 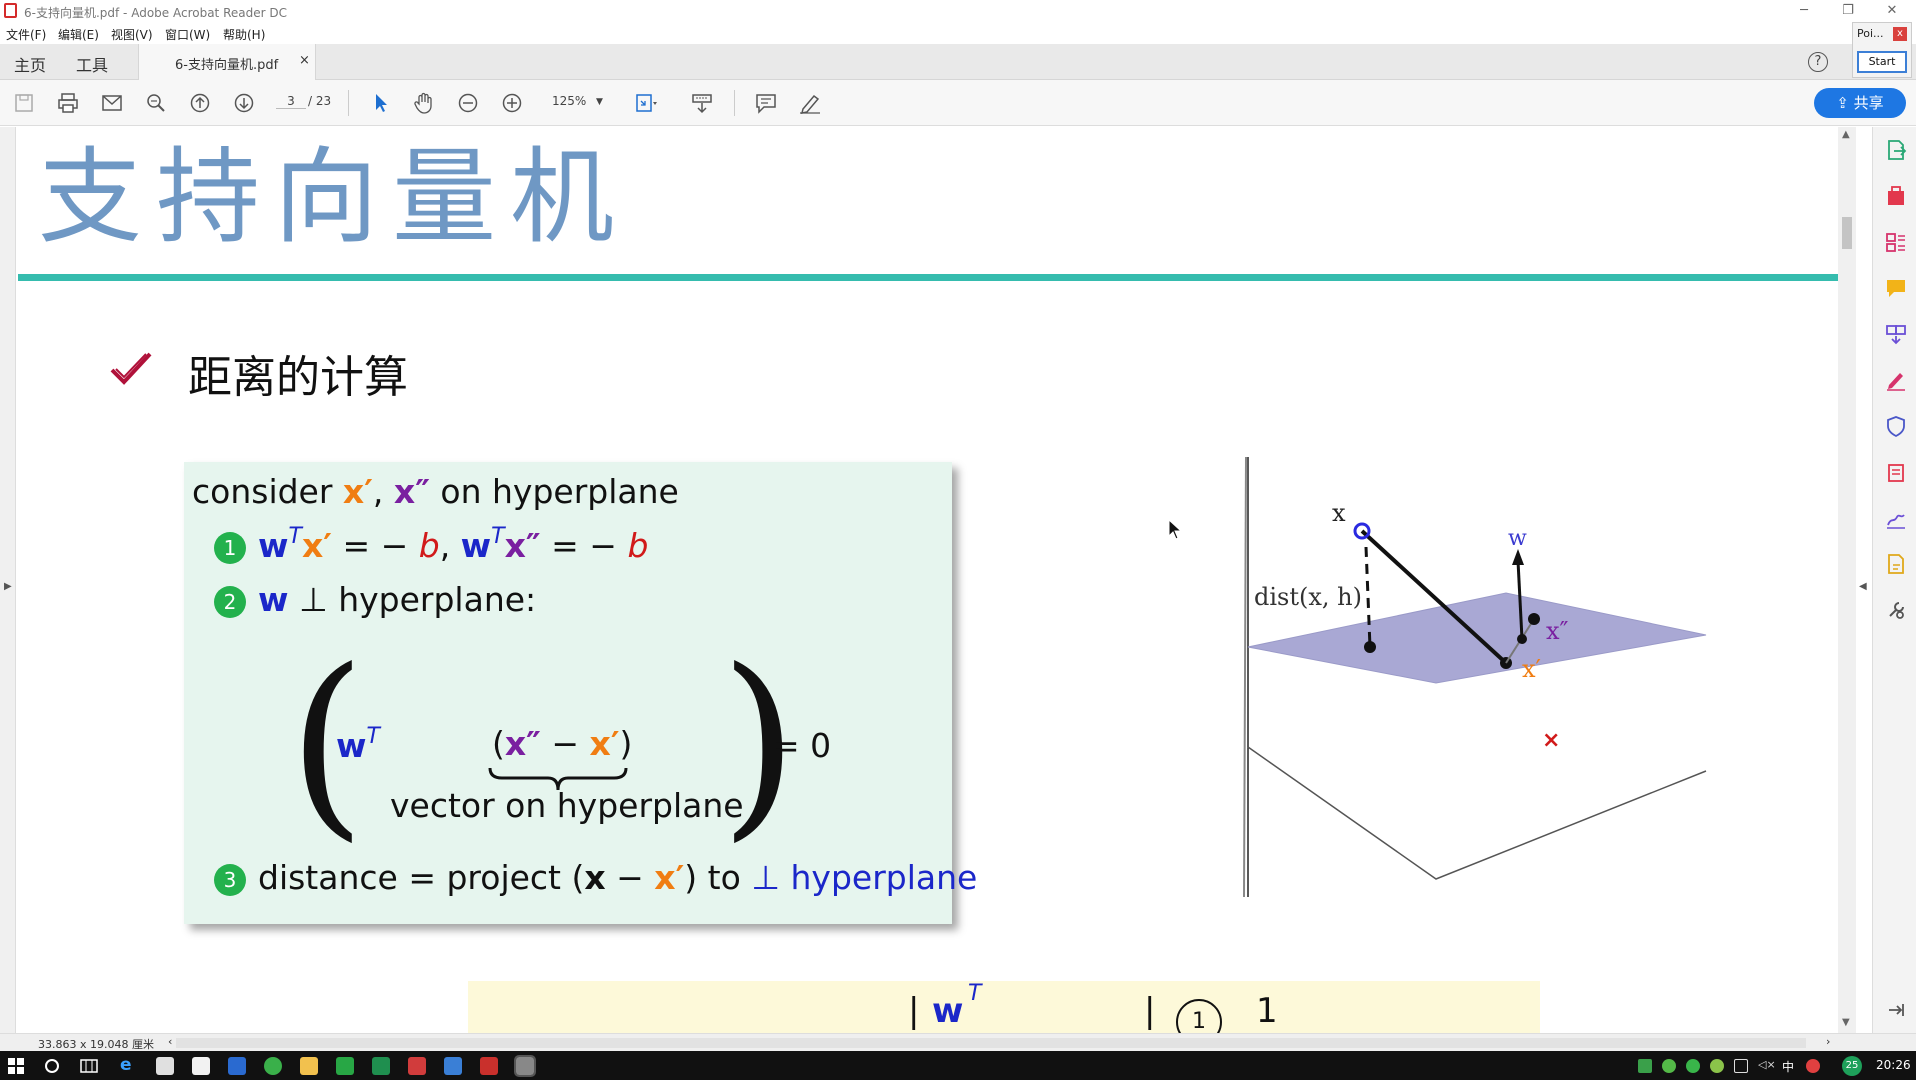 I want to click on select-cursor-icon, so click(x=380, y=103).